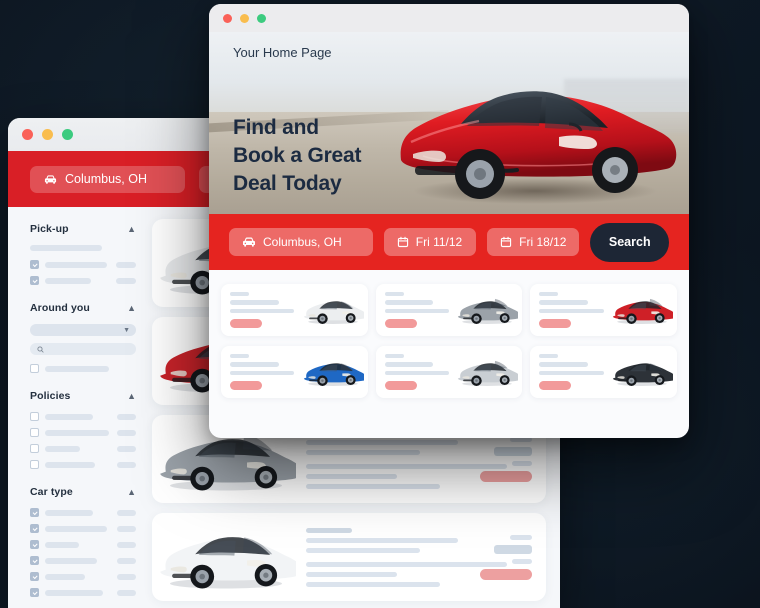 The image size is (760, 608). What do you see at coordinates (522, 463) in the screenshot?
I see `listing-price-note-line` at bounding box center [522, 463].